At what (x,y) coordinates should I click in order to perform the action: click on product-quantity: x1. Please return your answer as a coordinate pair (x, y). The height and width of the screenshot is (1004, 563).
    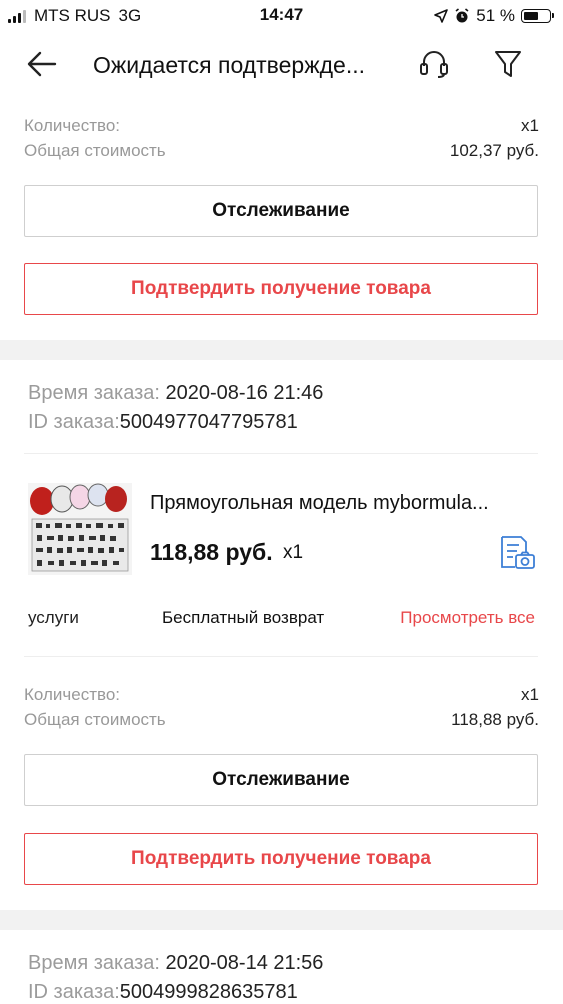
    Looking at the image, I should click on (293, 552).